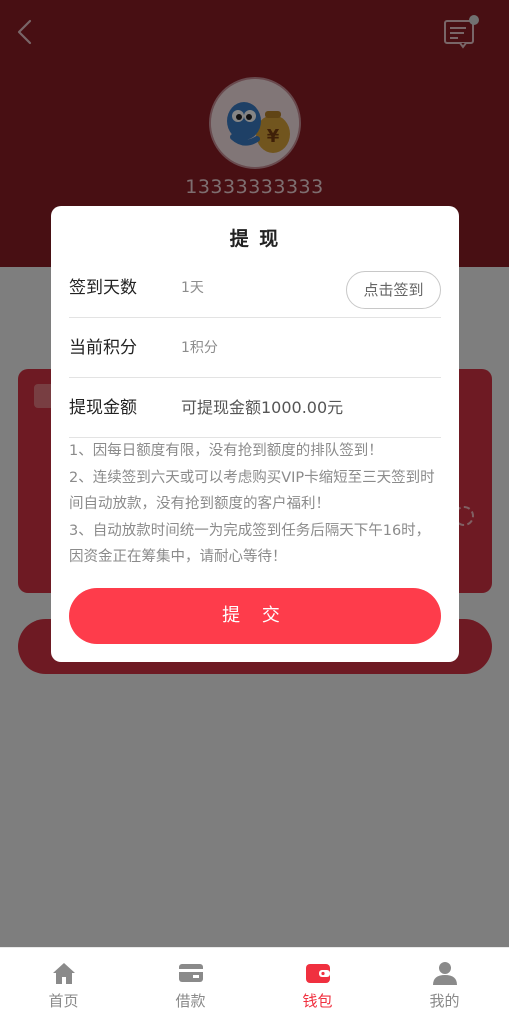 This screenshot has width=509, height=1024. I want to click on submit-button: 提 交, so click(255, 616).